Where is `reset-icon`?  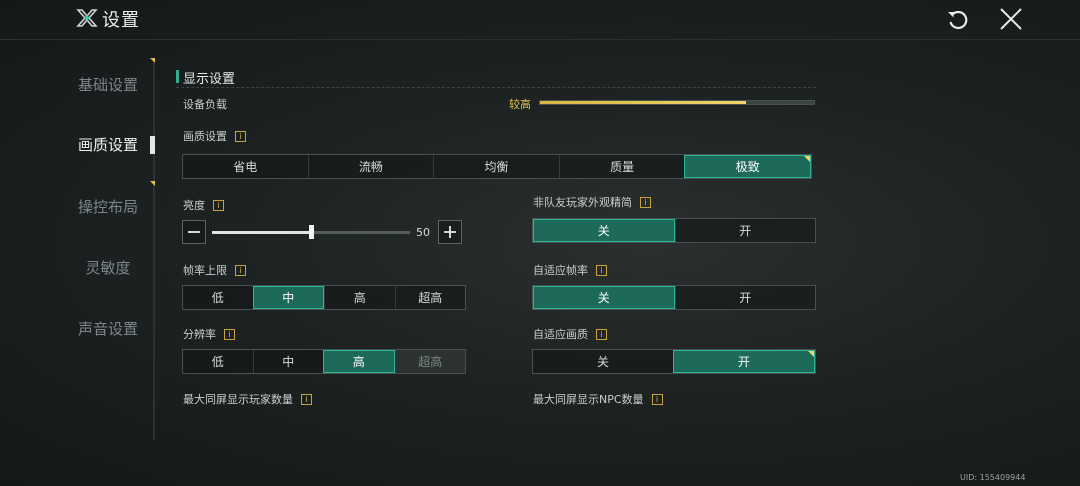 reset-icon is located at coordinates (958, 20).